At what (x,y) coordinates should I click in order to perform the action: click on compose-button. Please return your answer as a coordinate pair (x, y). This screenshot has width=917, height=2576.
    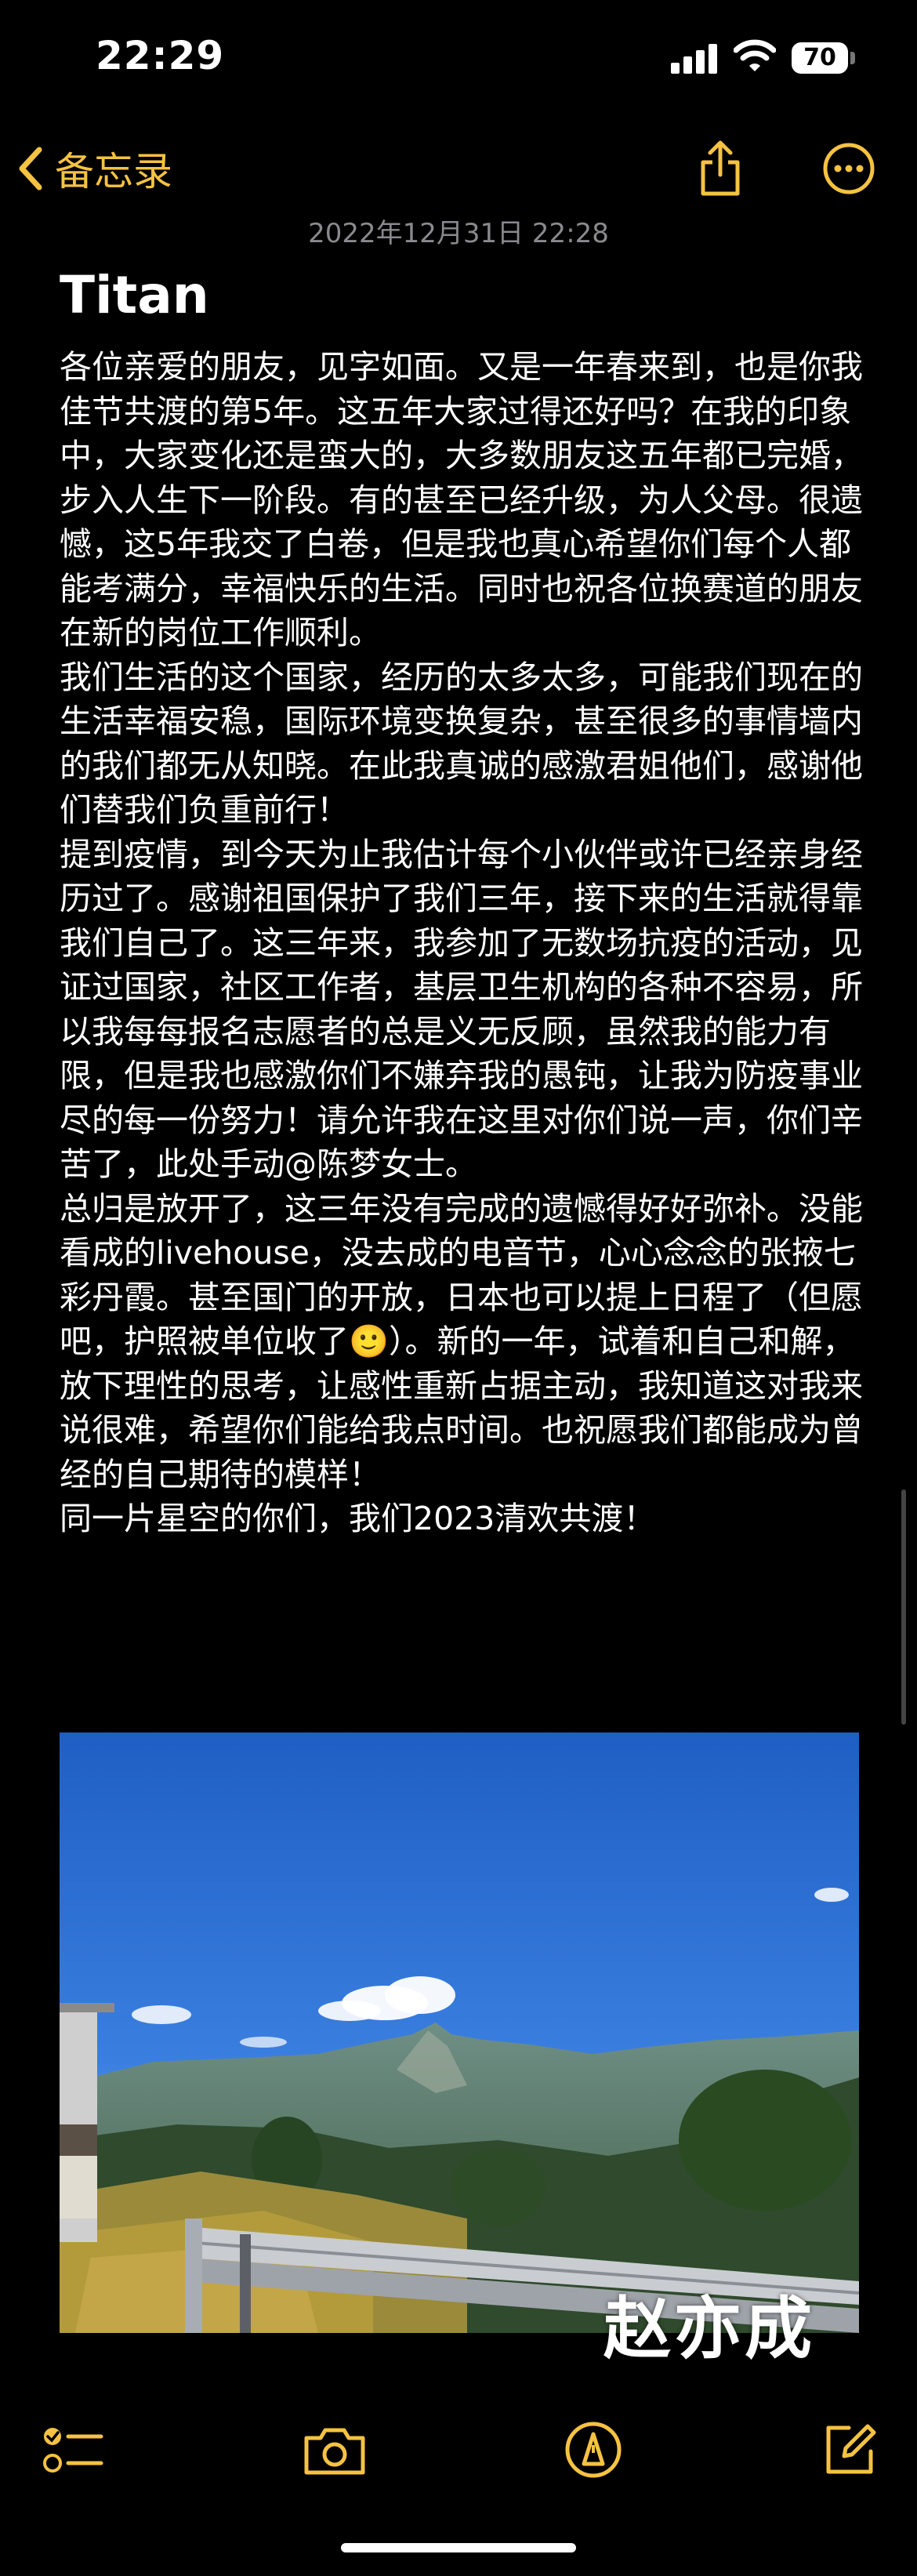
    Looking at the image, I should click on (850, 2450).